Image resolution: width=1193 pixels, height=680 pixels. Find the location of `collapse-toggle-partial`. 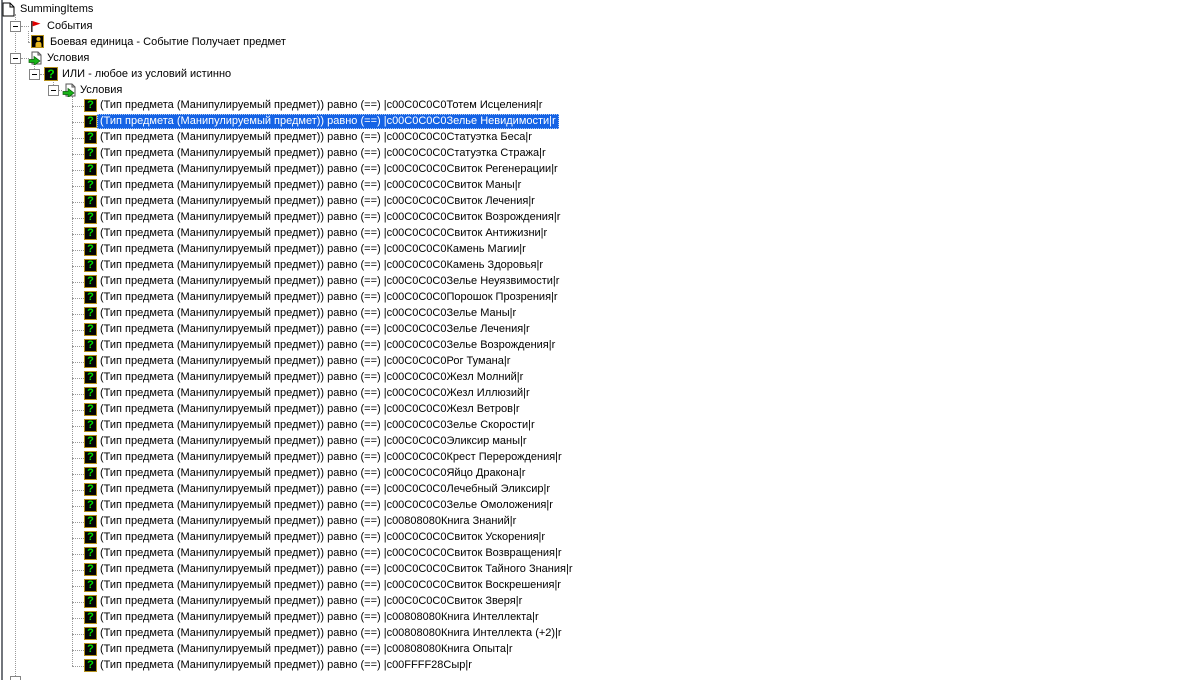

collapse-toggle-partial is located at coordinates (15, 678).